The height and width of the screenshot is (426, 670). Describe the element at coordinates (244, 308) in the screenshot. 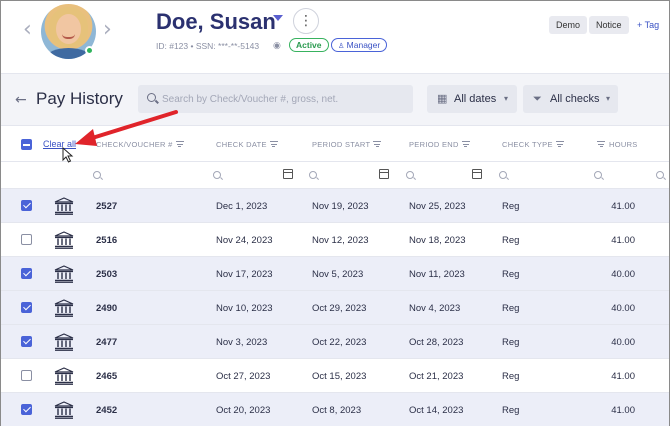

I see `check-date: Nov 10, 2023` at that location.